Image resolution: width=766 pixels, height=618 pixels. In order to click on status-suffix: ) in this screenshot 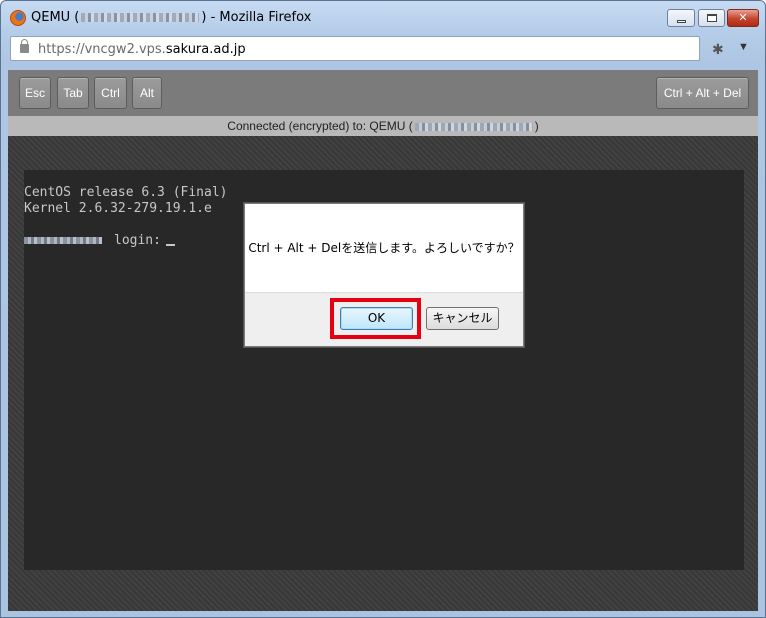, I will do `click(536, 126)`.